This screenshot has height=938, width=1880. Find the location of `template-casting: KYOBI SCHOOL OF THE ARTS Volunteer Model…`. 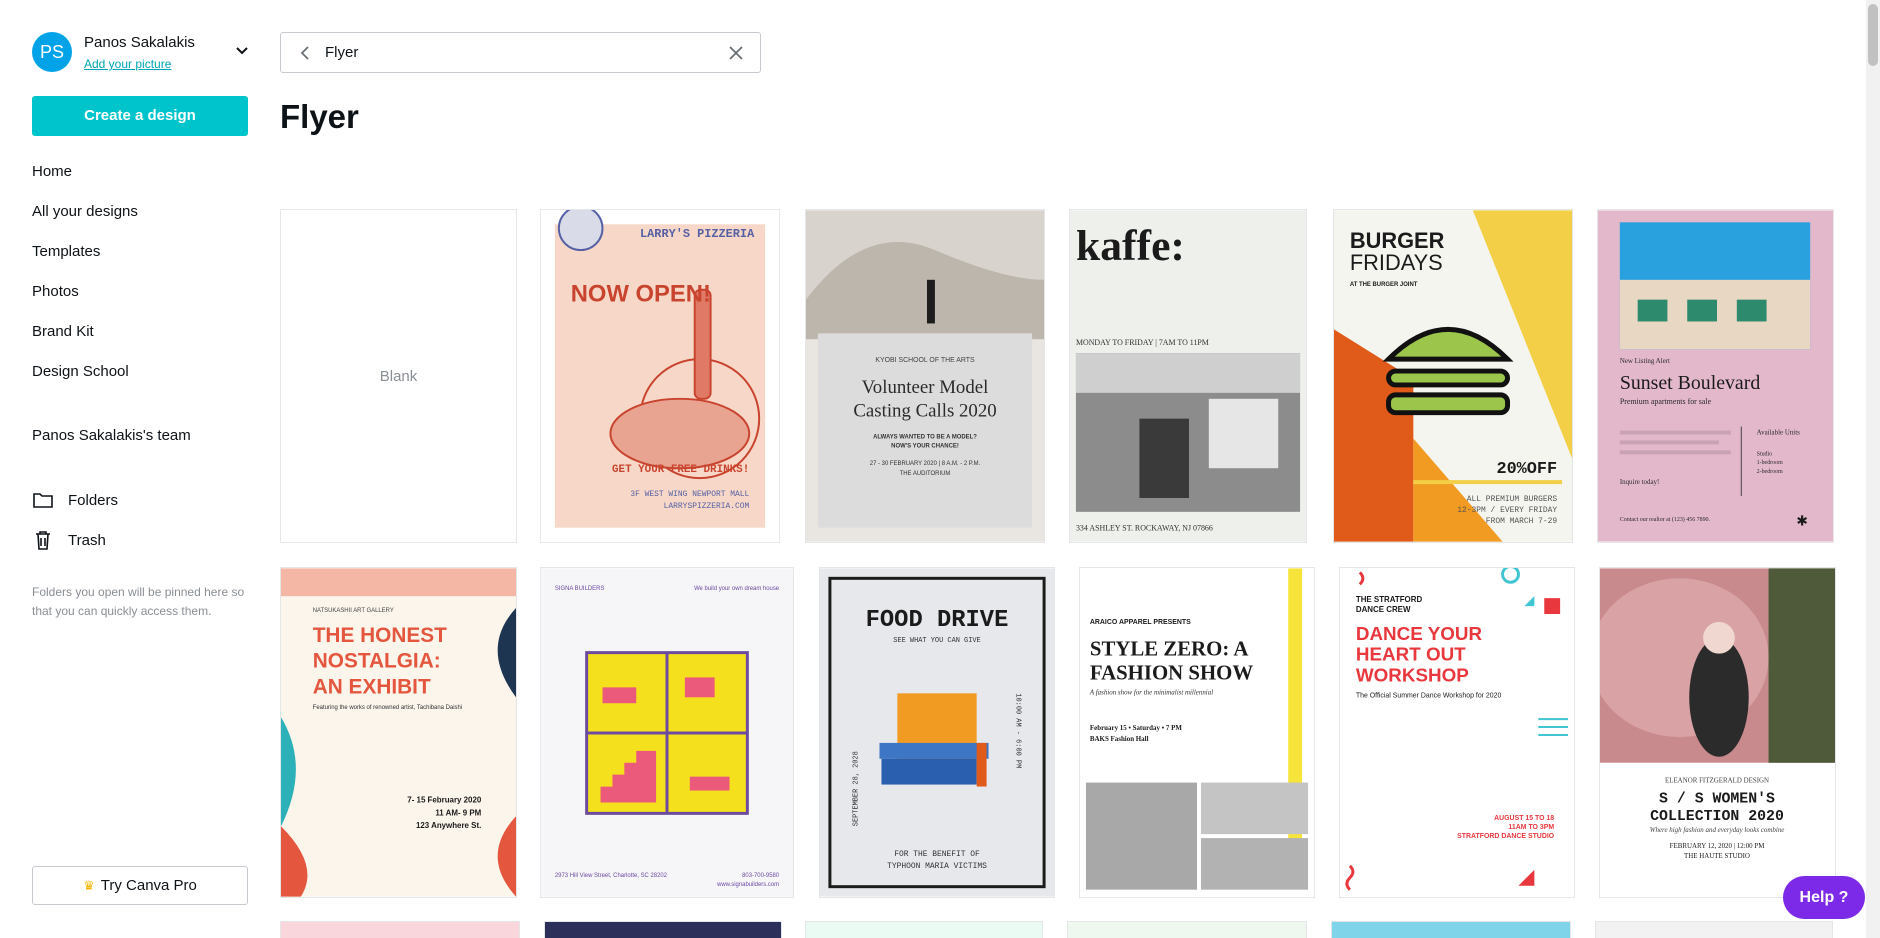

template-casting: KYOBI SCHOOL OF THE ARTS Volunteer Model… is located at coordinates (925, 376).